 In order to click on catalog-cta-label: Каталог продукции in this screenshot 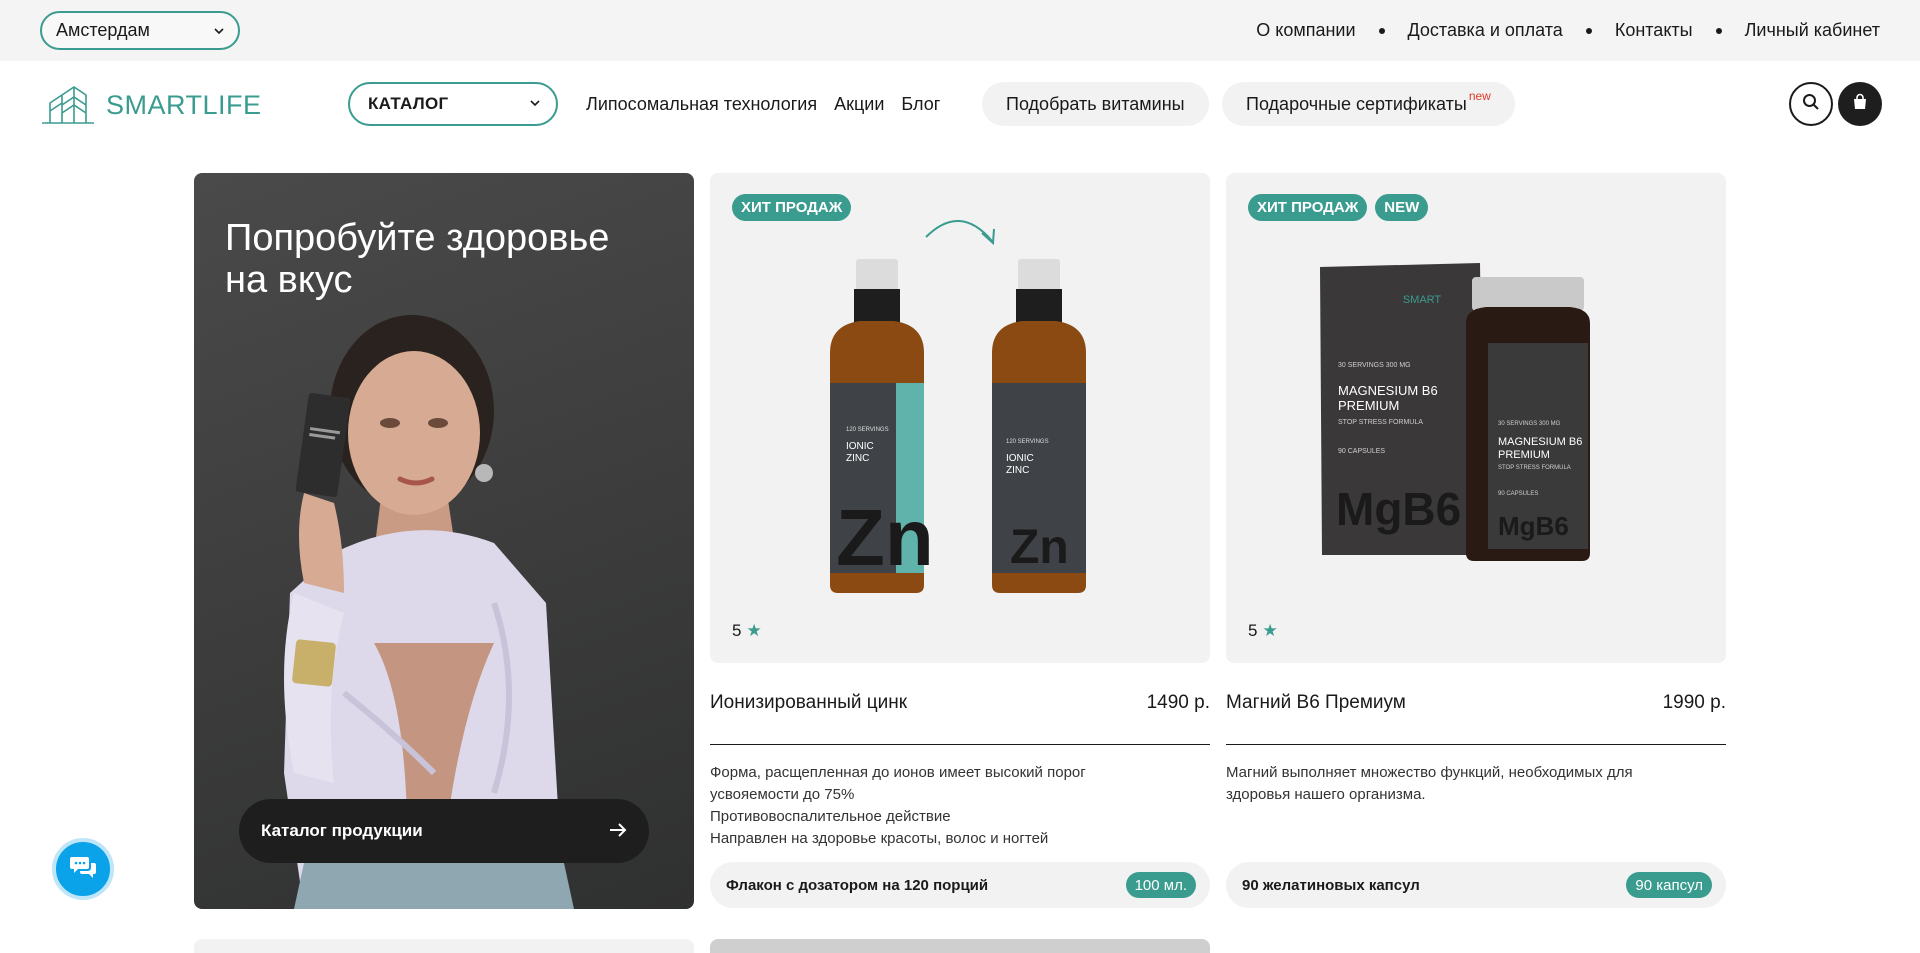, I will do `click(342, 830)`.